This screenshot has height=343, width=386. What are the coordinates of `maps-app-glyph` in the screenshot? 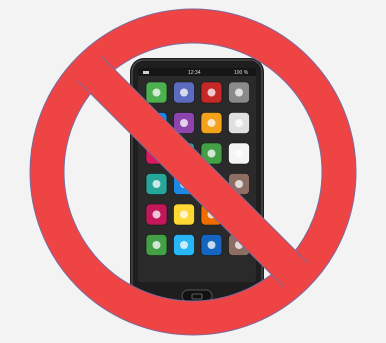 It's located at (156, 184).